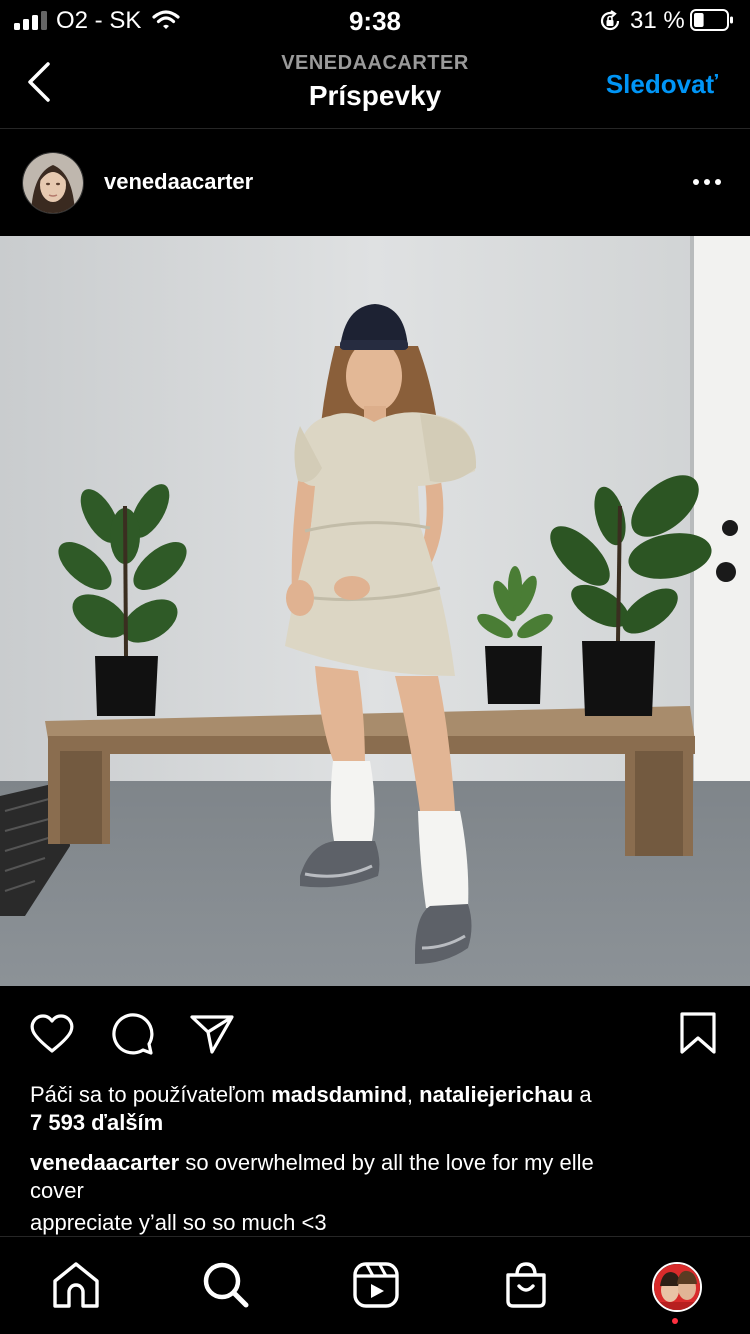  I want to click on likes-count: 7 593 ďalším, so click(96, 1122).